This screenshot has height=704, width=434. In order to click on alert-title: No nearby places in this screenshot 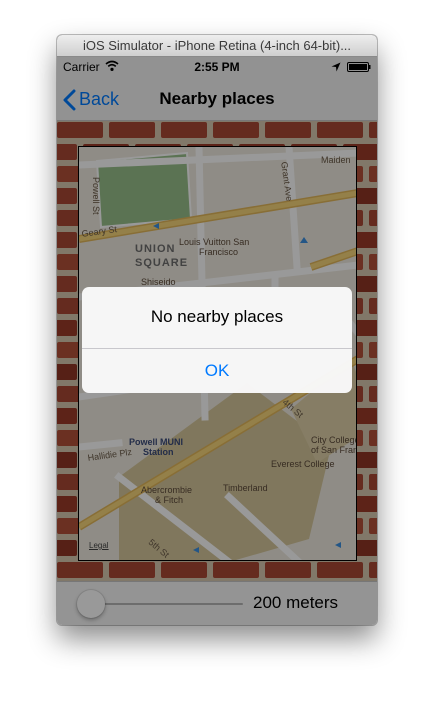, I will do `click(217, 316)`.